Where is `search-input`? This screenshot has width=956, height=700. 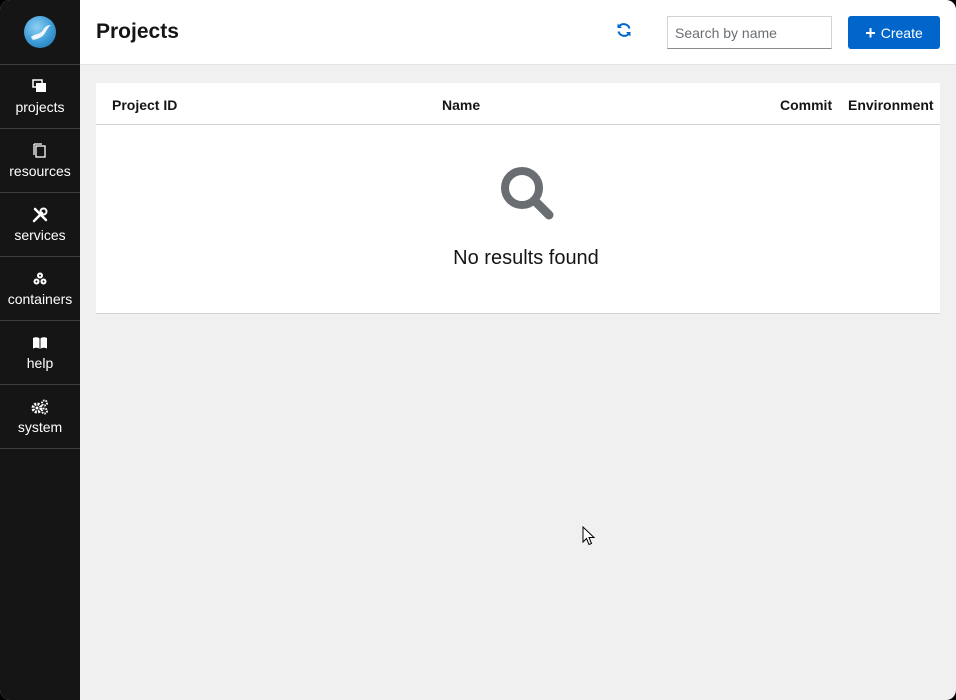
search-input is located at coordinates (749, 32).